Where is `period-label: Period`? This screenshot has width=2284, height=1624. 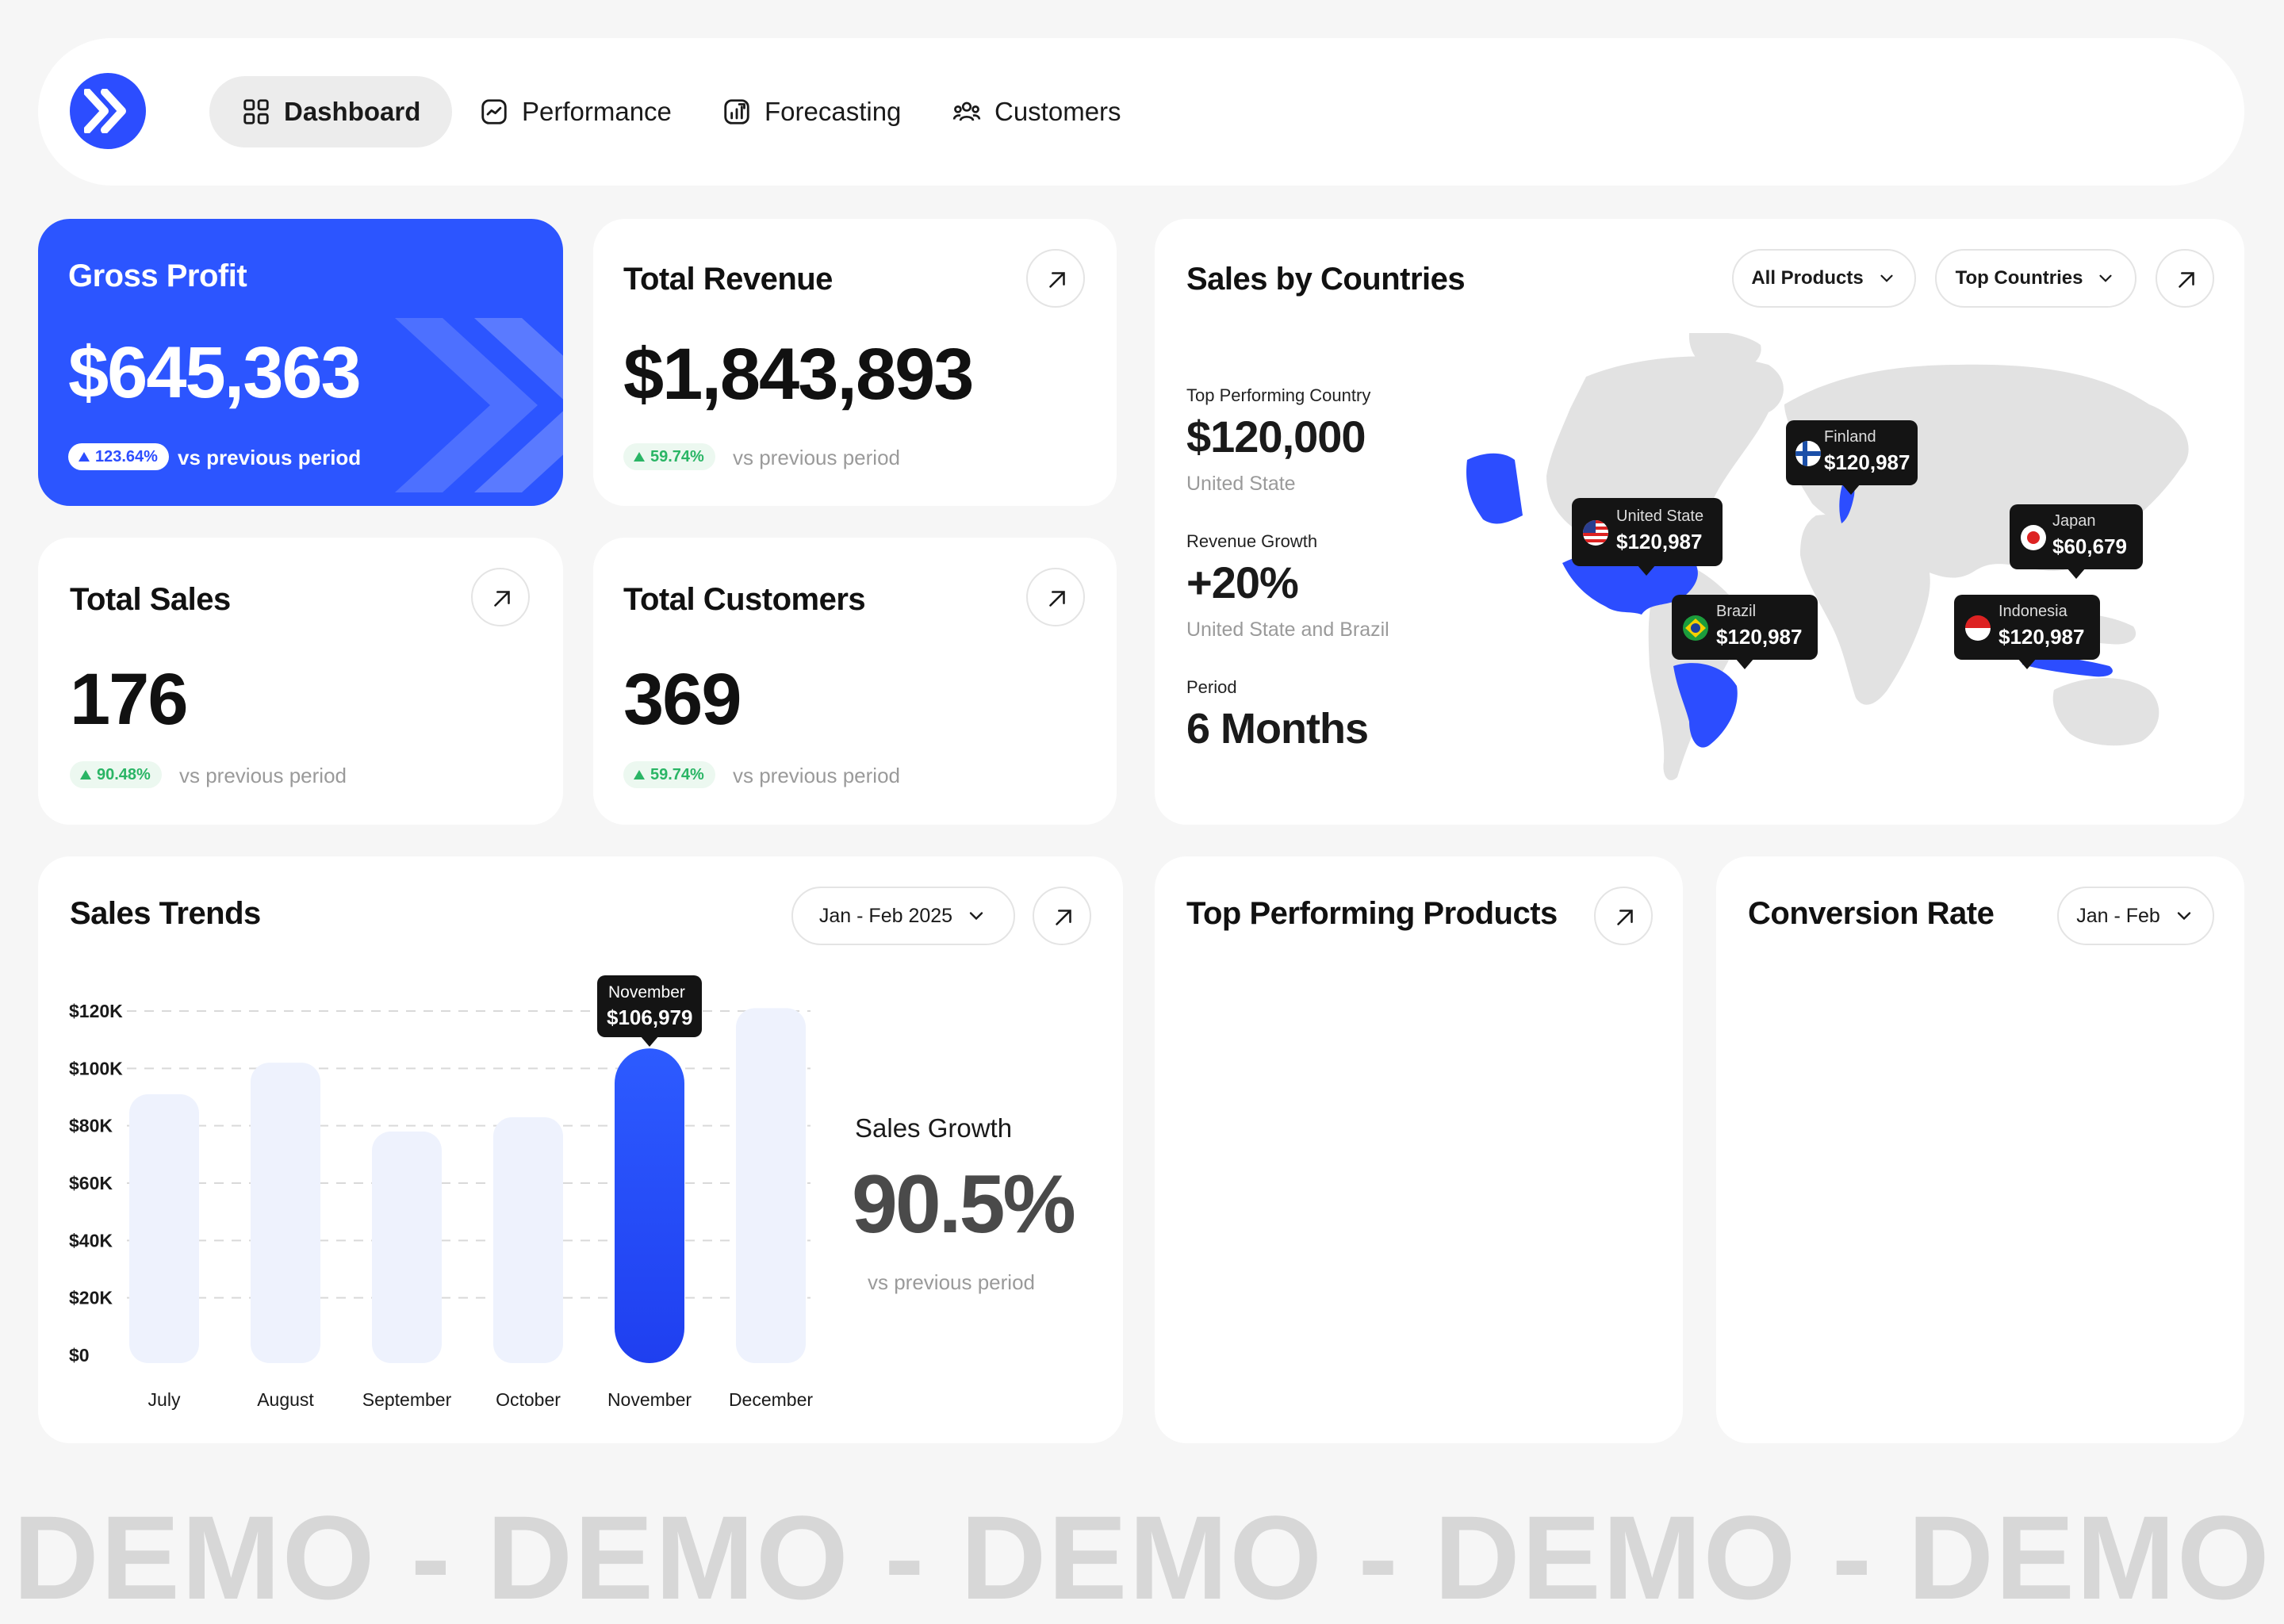 period-label: Period is located at coordinates (1211, 687).